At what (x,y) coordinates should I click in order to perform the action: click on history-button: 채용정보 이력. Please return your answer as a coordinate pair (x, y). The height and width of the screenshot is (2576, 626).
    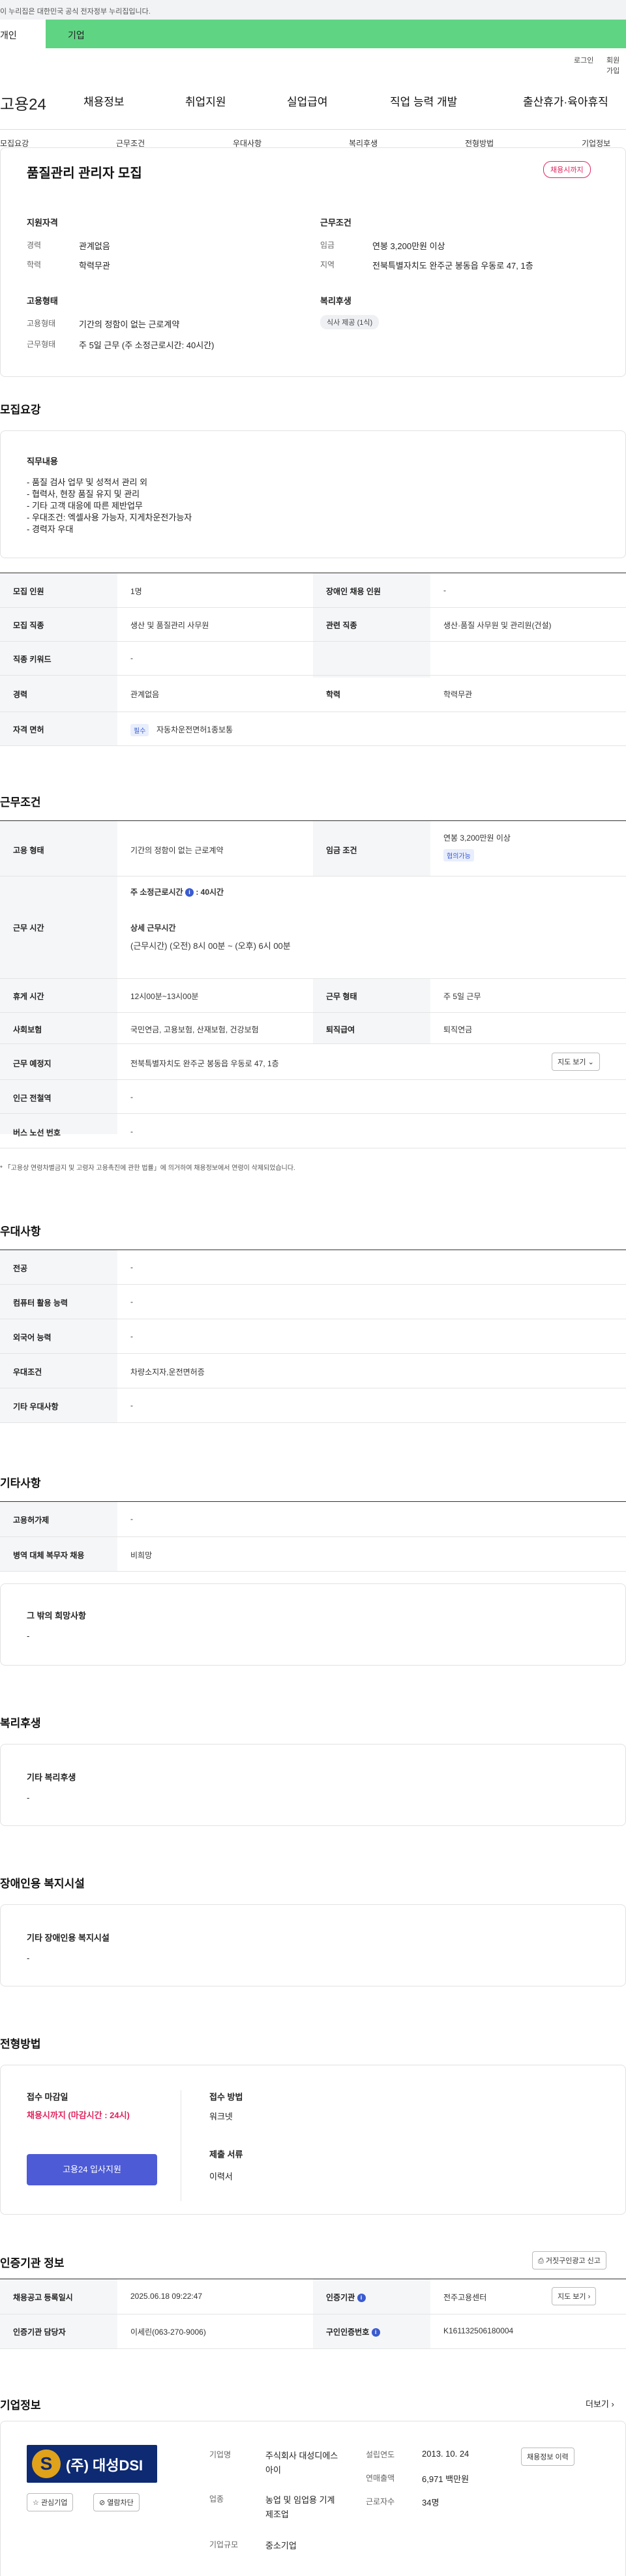
    Looking at the image, I should click on (547, 2457).